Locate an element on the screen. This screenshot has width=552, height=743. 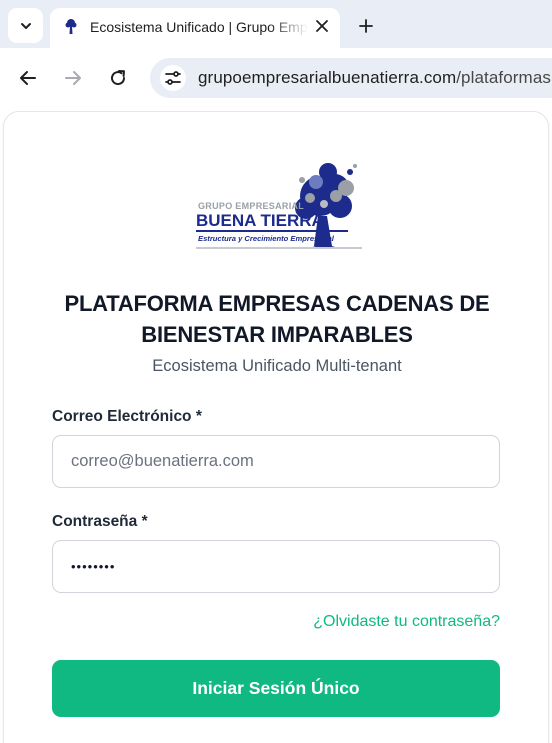
password-label-text: Contraseña is located at coordinates (95, 521).